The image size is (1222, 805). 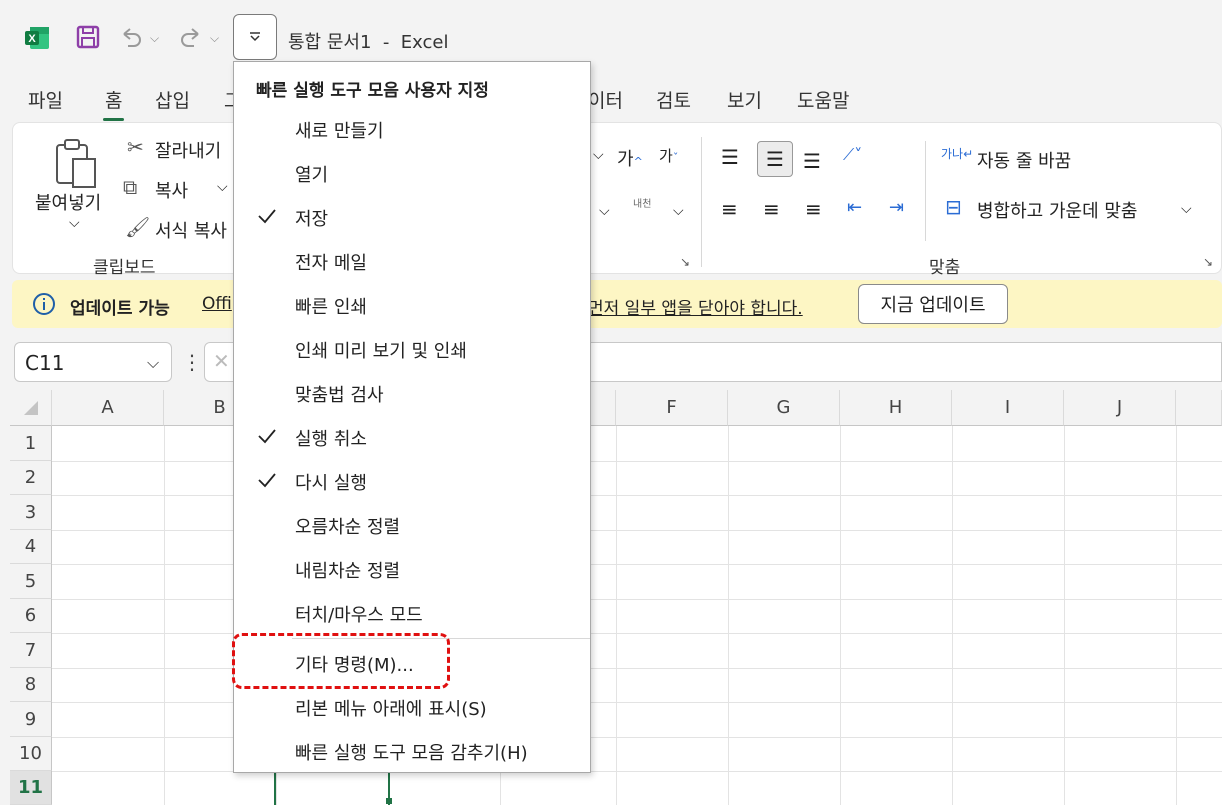 What do you see at coordinates (191, 230) in the screenshot?
I see `format-painter-button: 서식 복사` at bounding box center [191, 230].